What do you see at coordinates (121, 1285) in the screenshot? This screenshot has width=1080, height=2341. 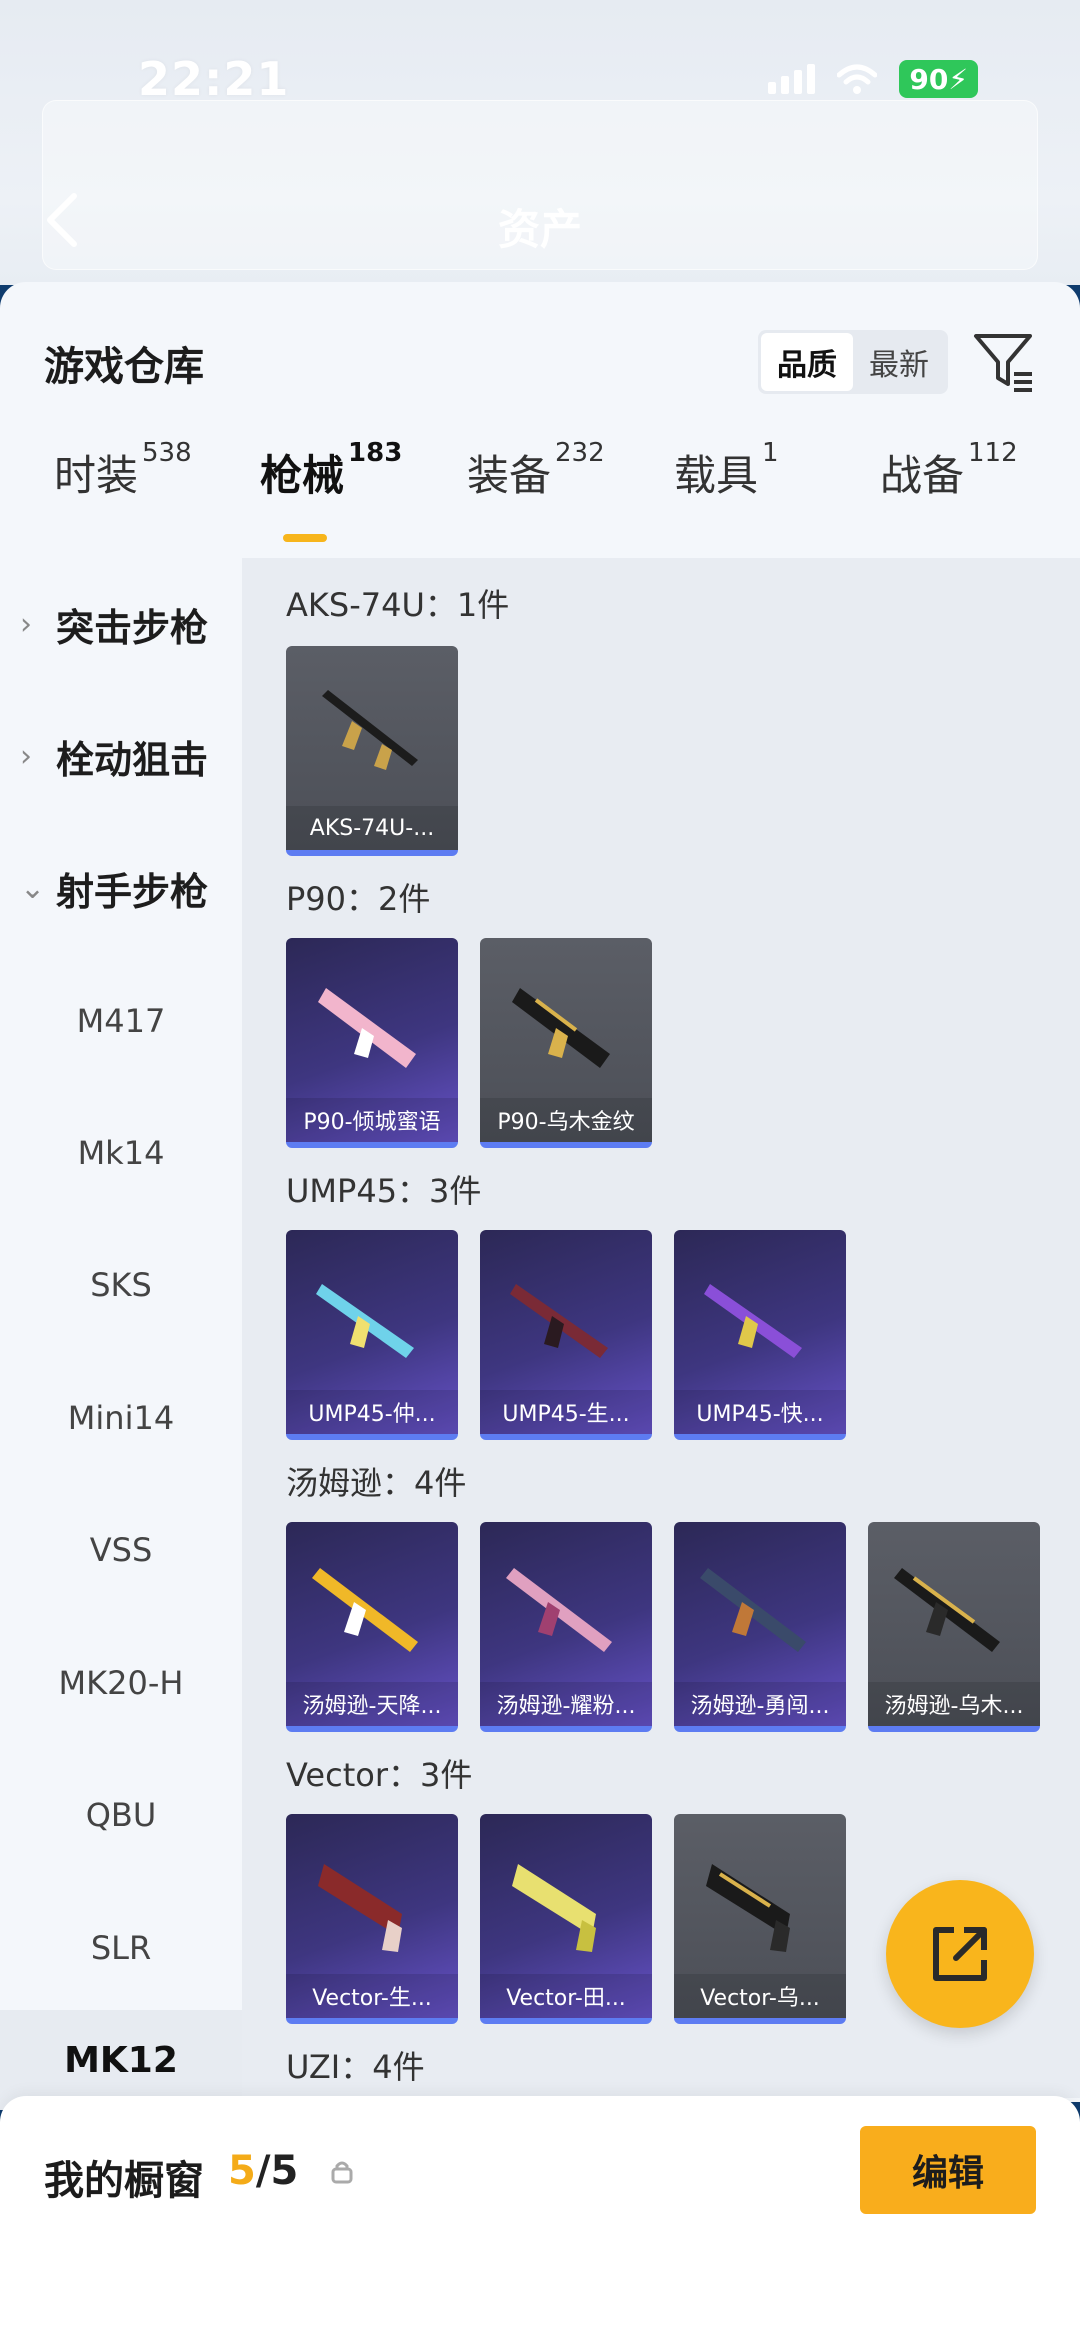 I see `sidebar-item-sks: SKS` at bounding box center [121, 1285].